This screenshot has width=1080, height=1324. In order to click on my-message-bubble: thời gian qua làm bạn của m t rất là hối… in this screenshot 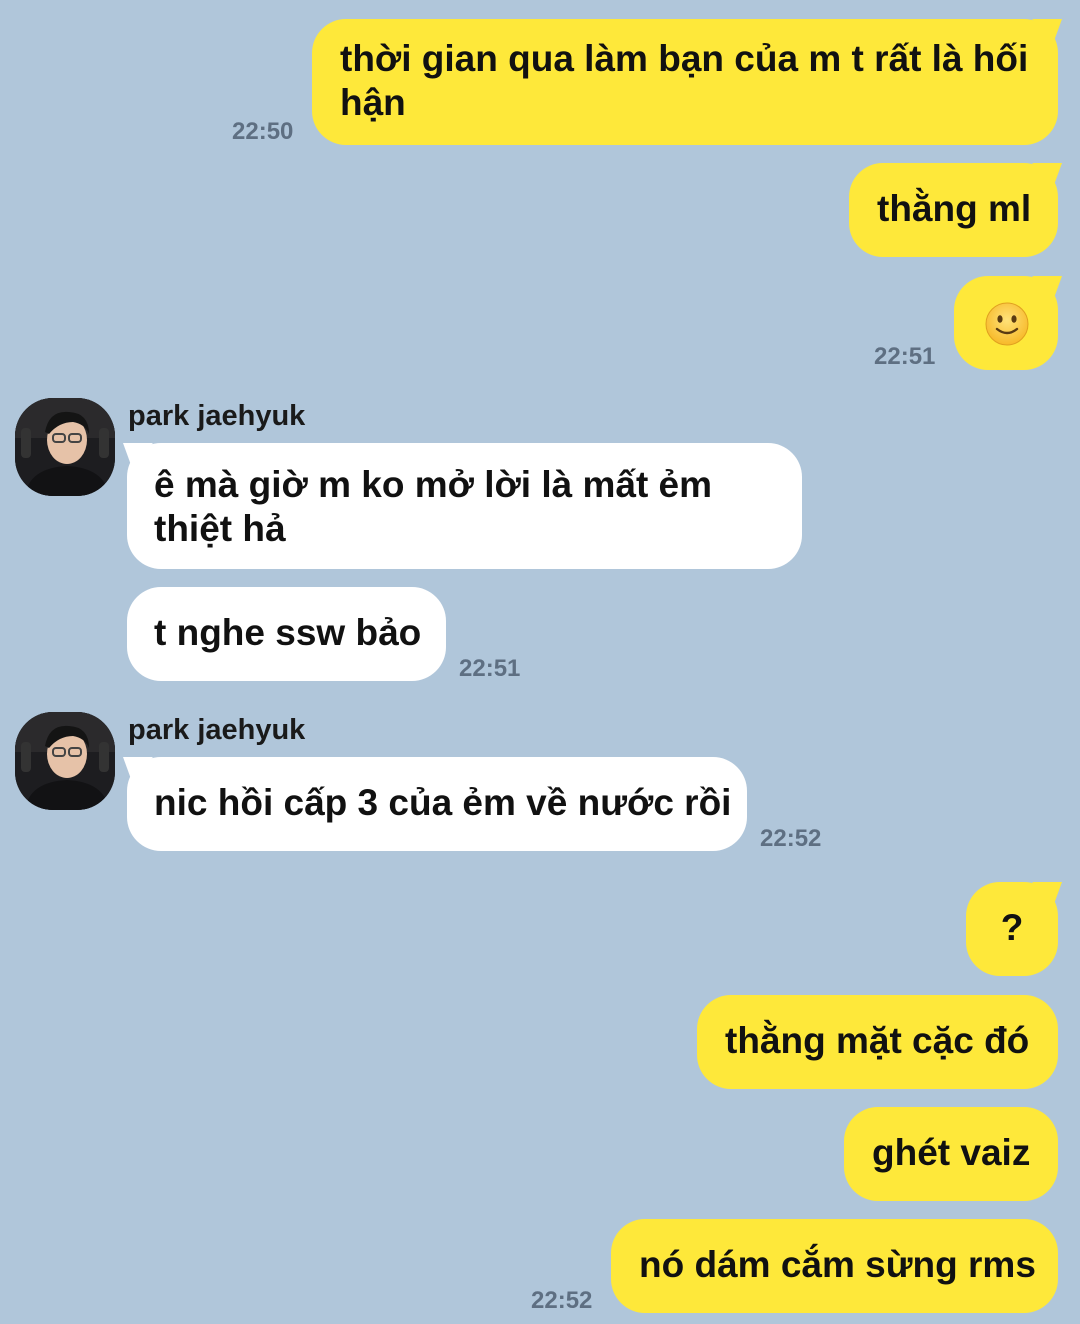, I will do `click(687, 82)`.